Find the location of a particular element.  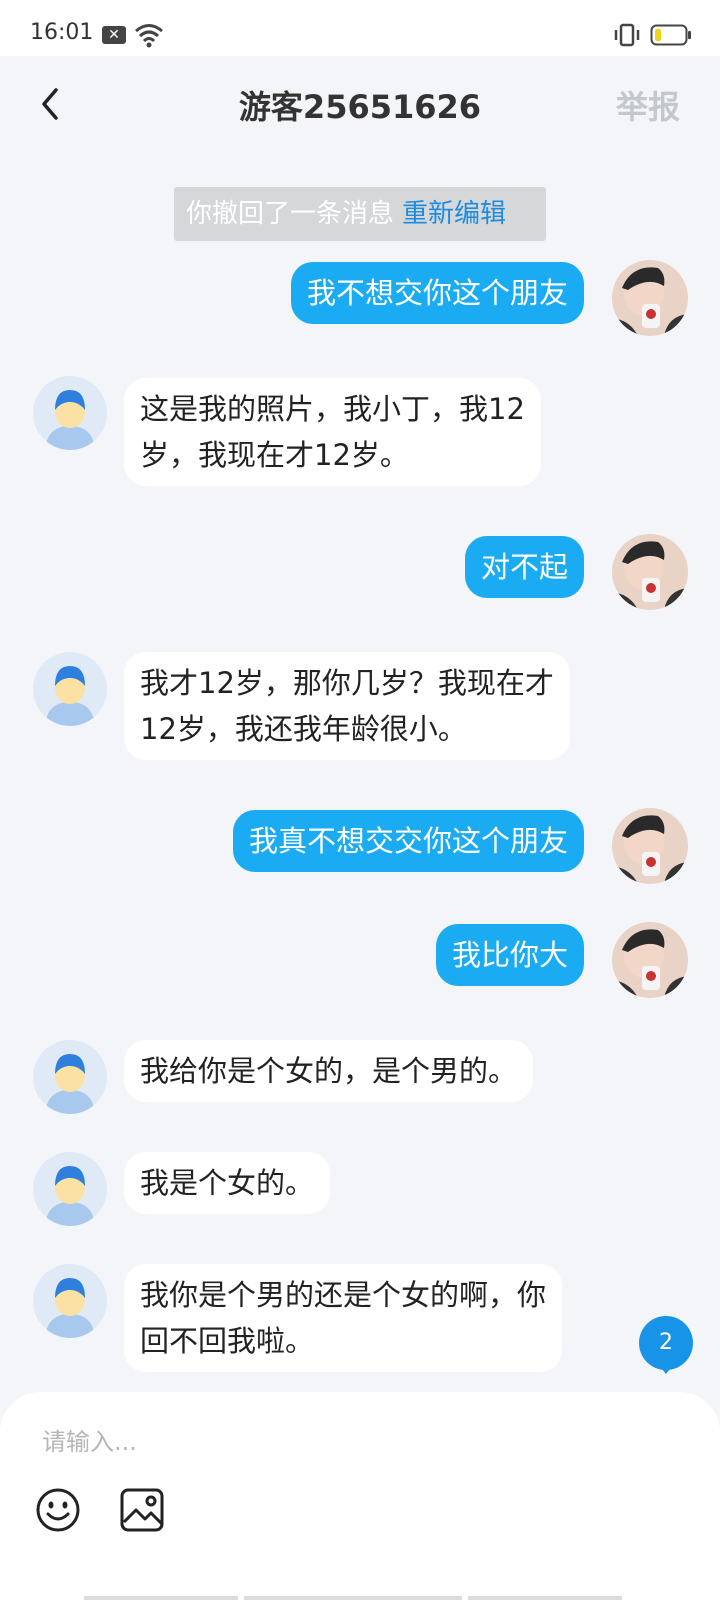

message-bubble-incoming: 我才12岁，那你几岁？我现在才 12岁，我还我年龄很小。 is located at coordinates (347, 706).